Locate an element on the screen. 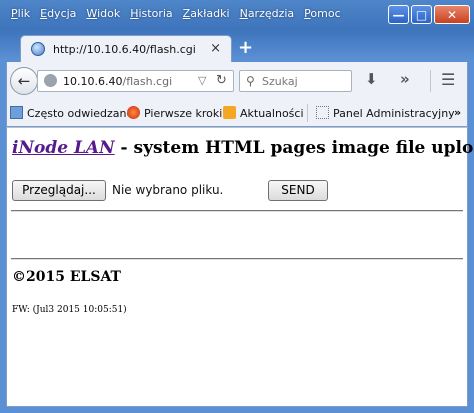 This screenshot has width=474, height=413. copyright: ©2015 ELSAT is located at coordinates (66, 277).